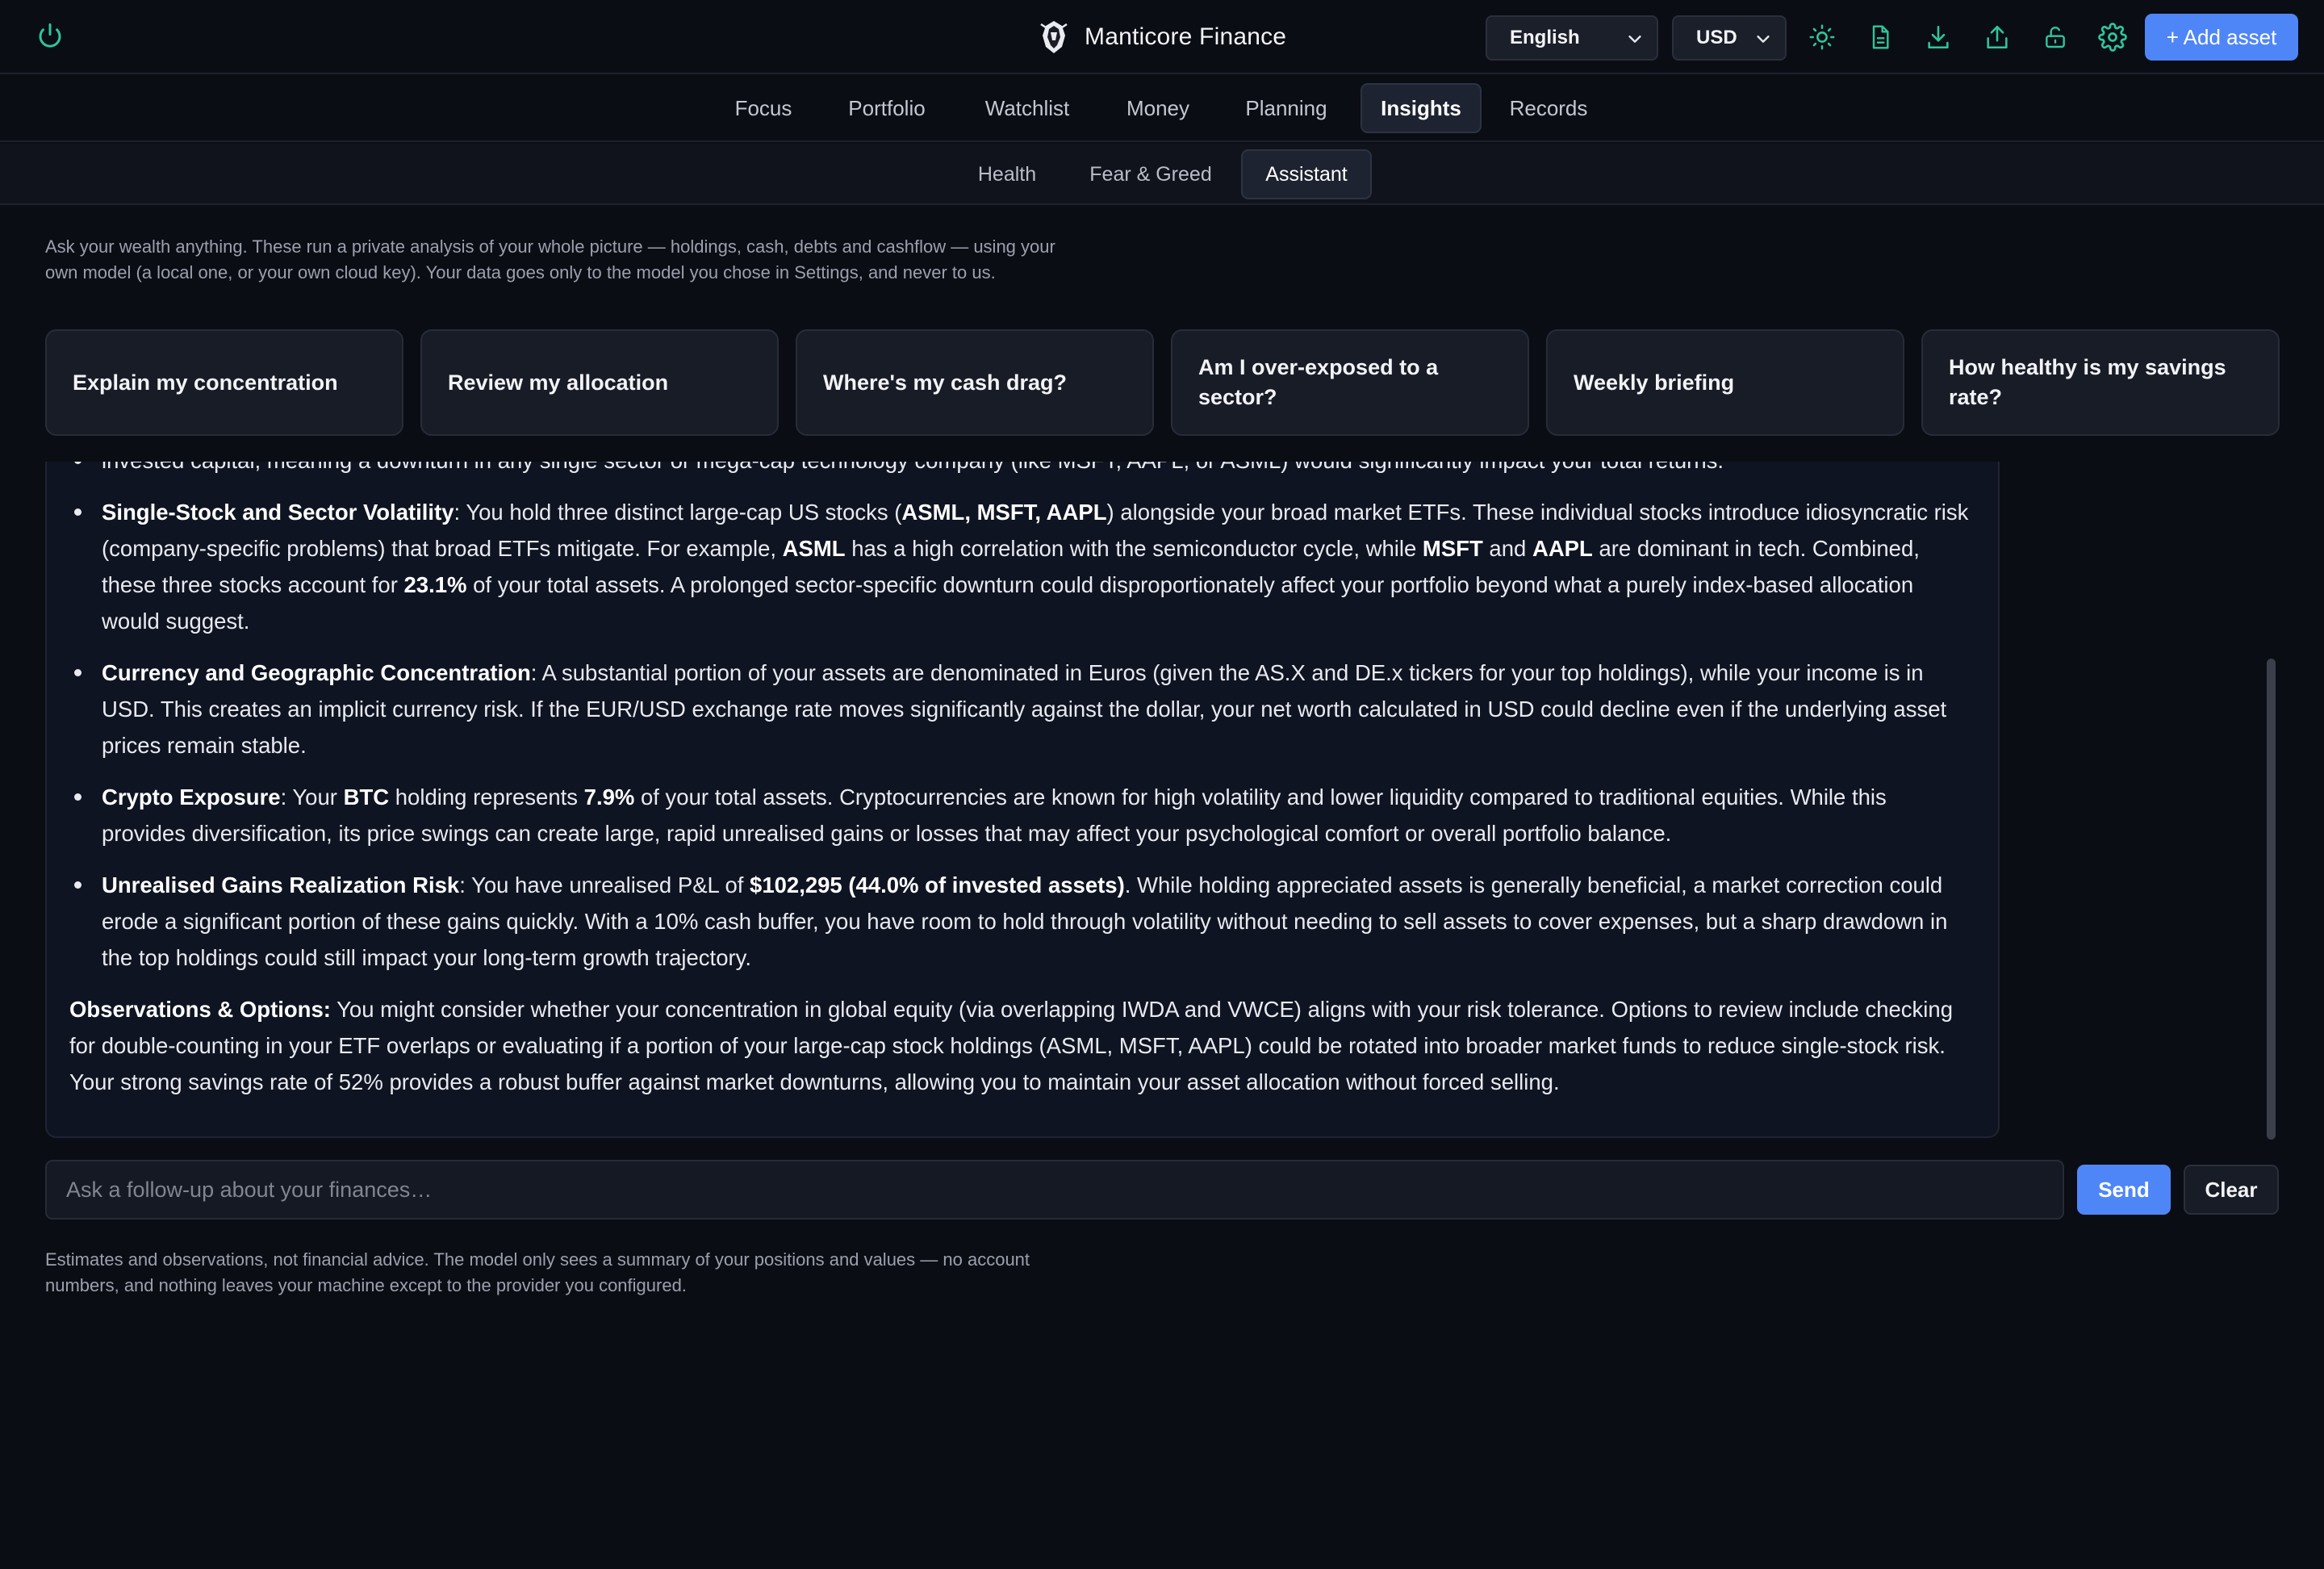 Image resolution: width=2324 pixels, height=1569 pixels. Describe the element at coordinates (599, 383) in the screenshot. I see `prompt-review-allocation: Review my allocation` at that location.